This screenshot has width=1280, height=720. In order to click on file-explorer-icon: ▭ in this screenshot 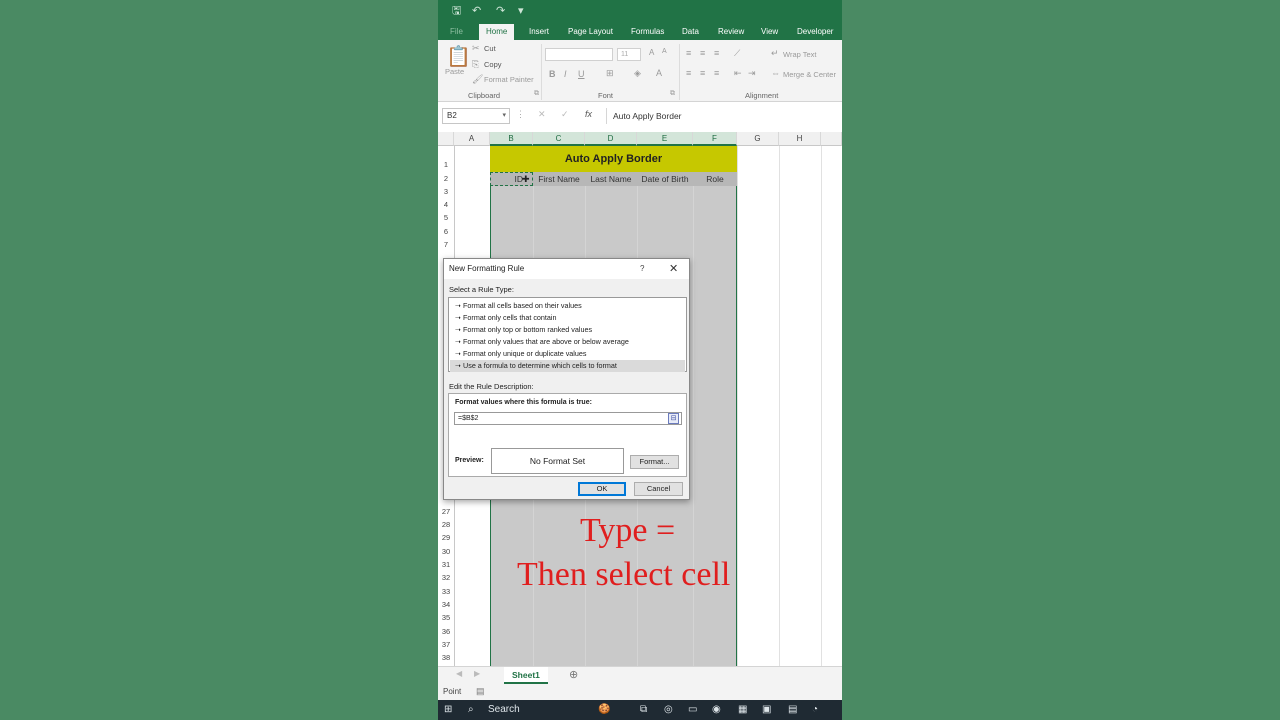, I will do `click(692, 710)`.